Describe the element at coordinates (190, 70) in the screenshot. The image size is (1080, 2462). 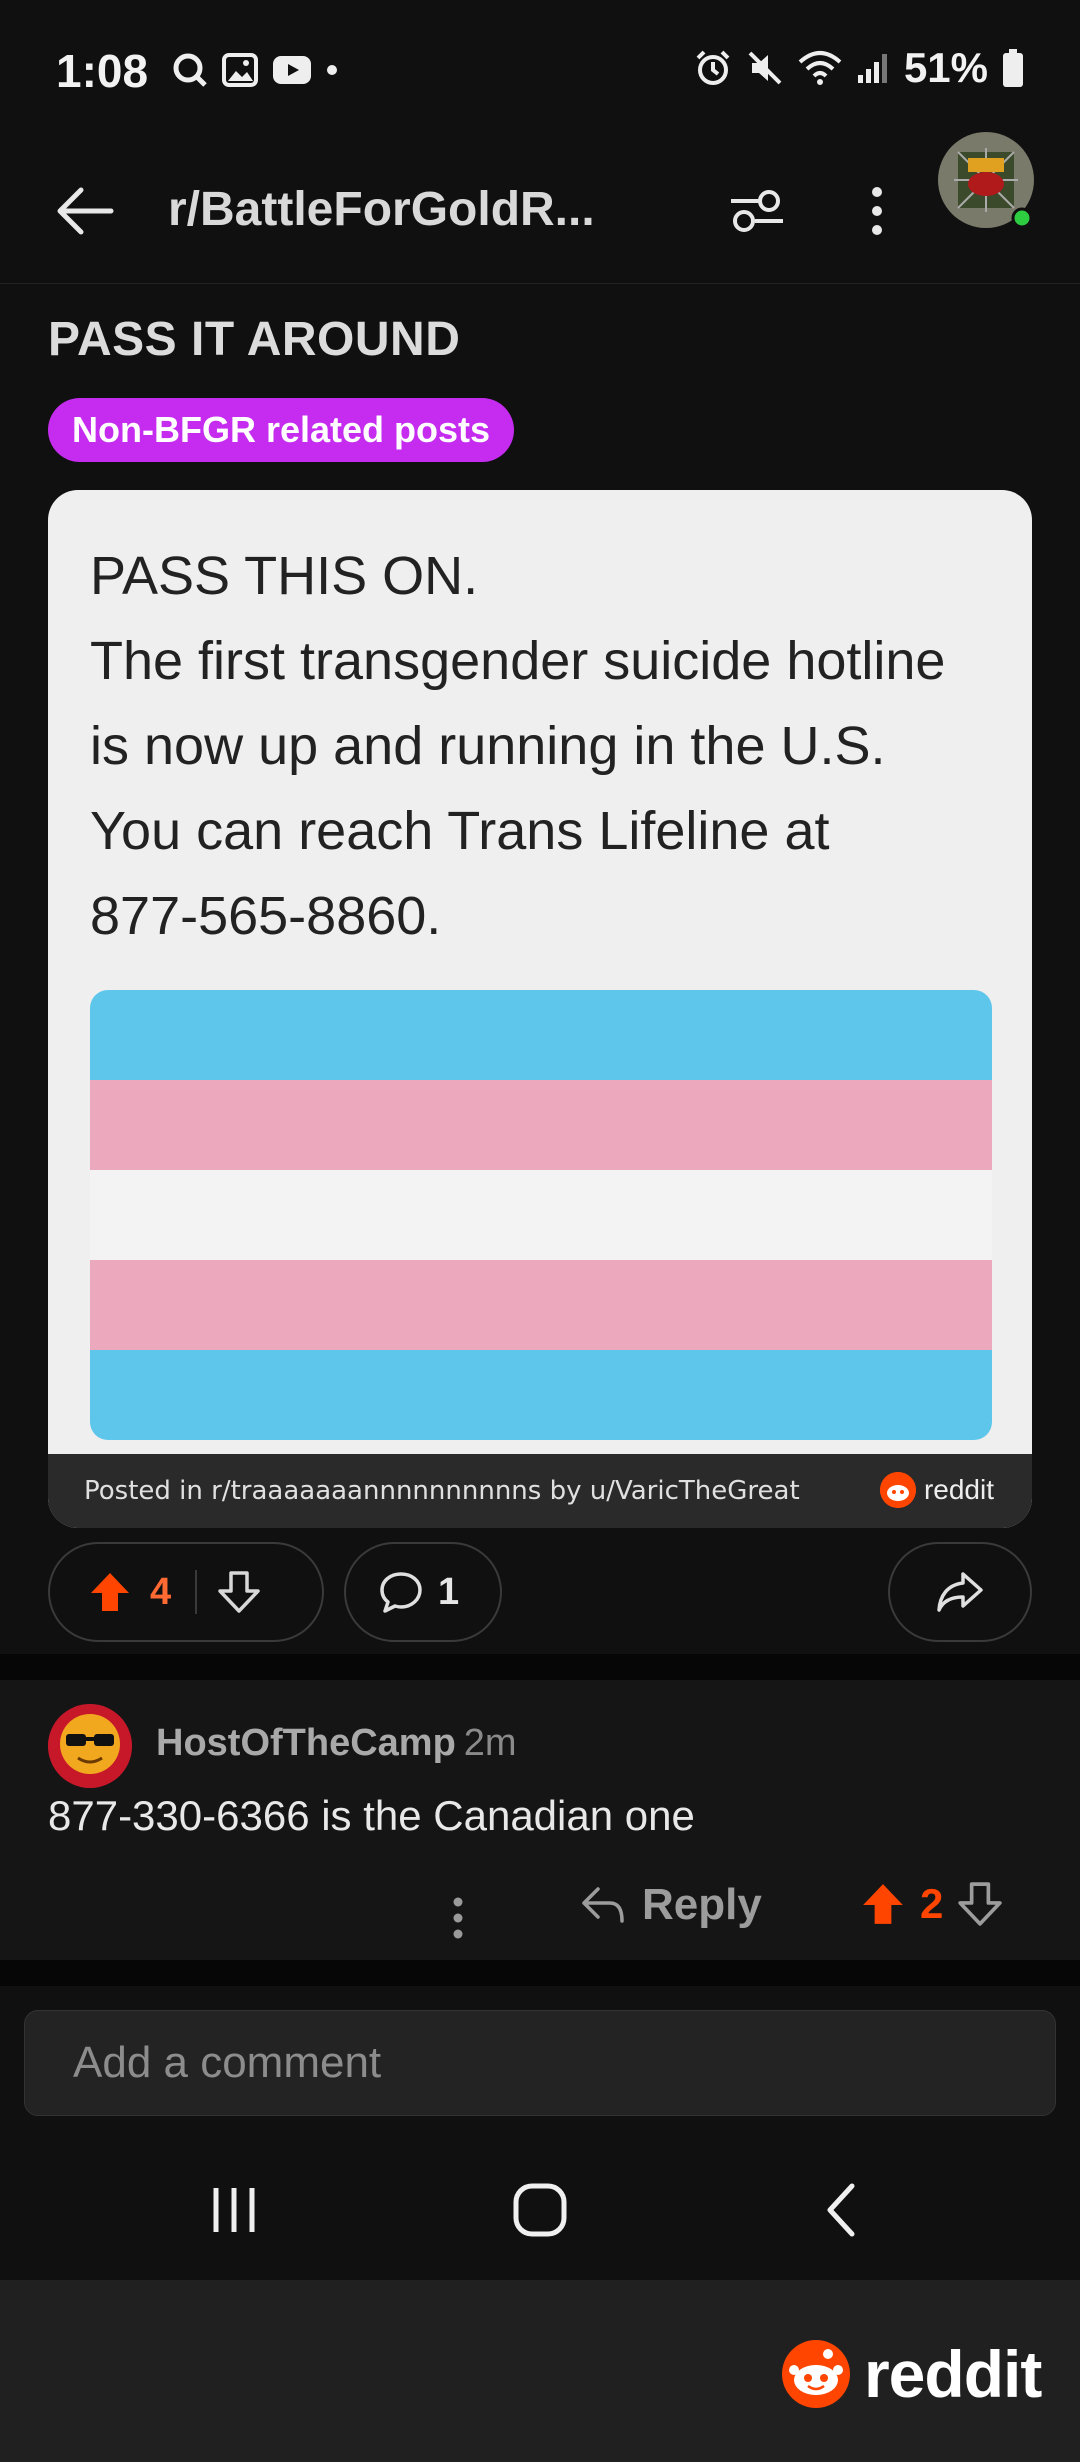
I see `search-notification-icon` at that location.